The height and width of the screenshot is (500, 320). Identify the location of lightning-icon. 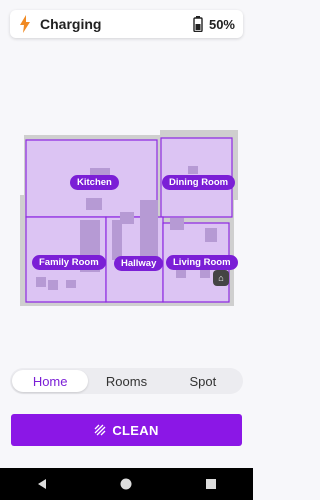
(25, 24).